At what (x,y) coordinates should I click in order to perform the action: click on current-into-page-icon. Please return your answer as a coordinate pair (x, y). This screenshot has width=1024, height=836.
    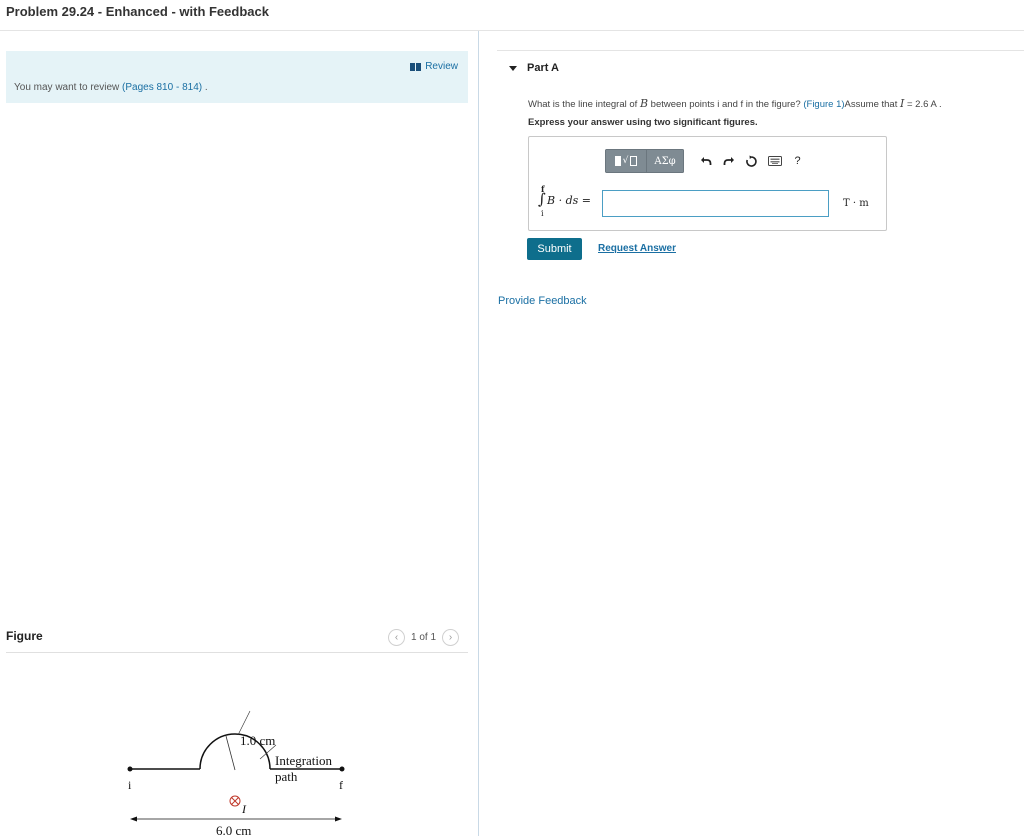
    Looking at the image, I should click on (235, 801).